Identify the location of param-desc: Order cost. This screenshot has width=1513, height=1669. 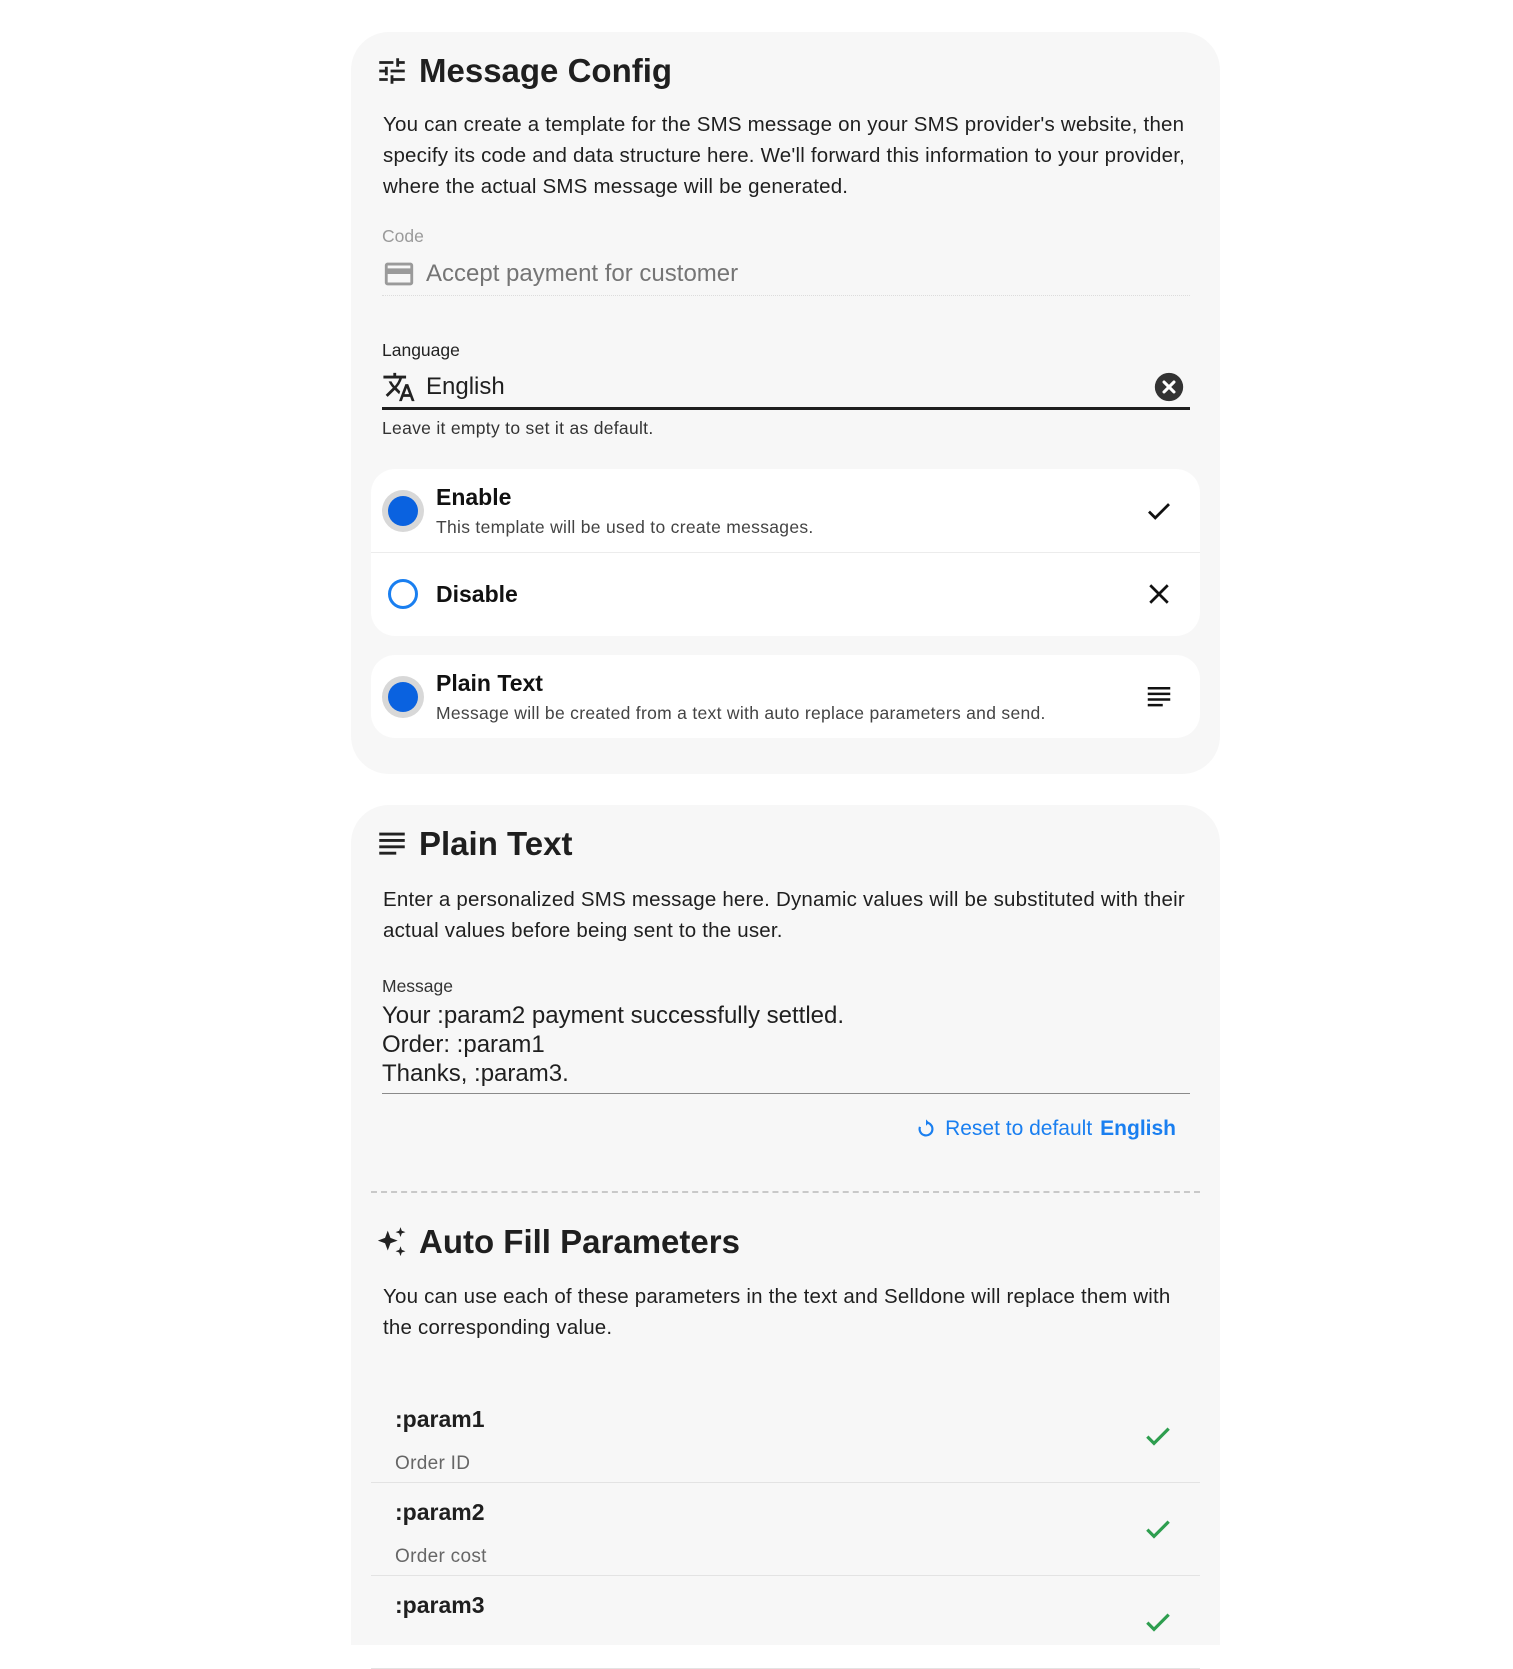
(441, 1556).